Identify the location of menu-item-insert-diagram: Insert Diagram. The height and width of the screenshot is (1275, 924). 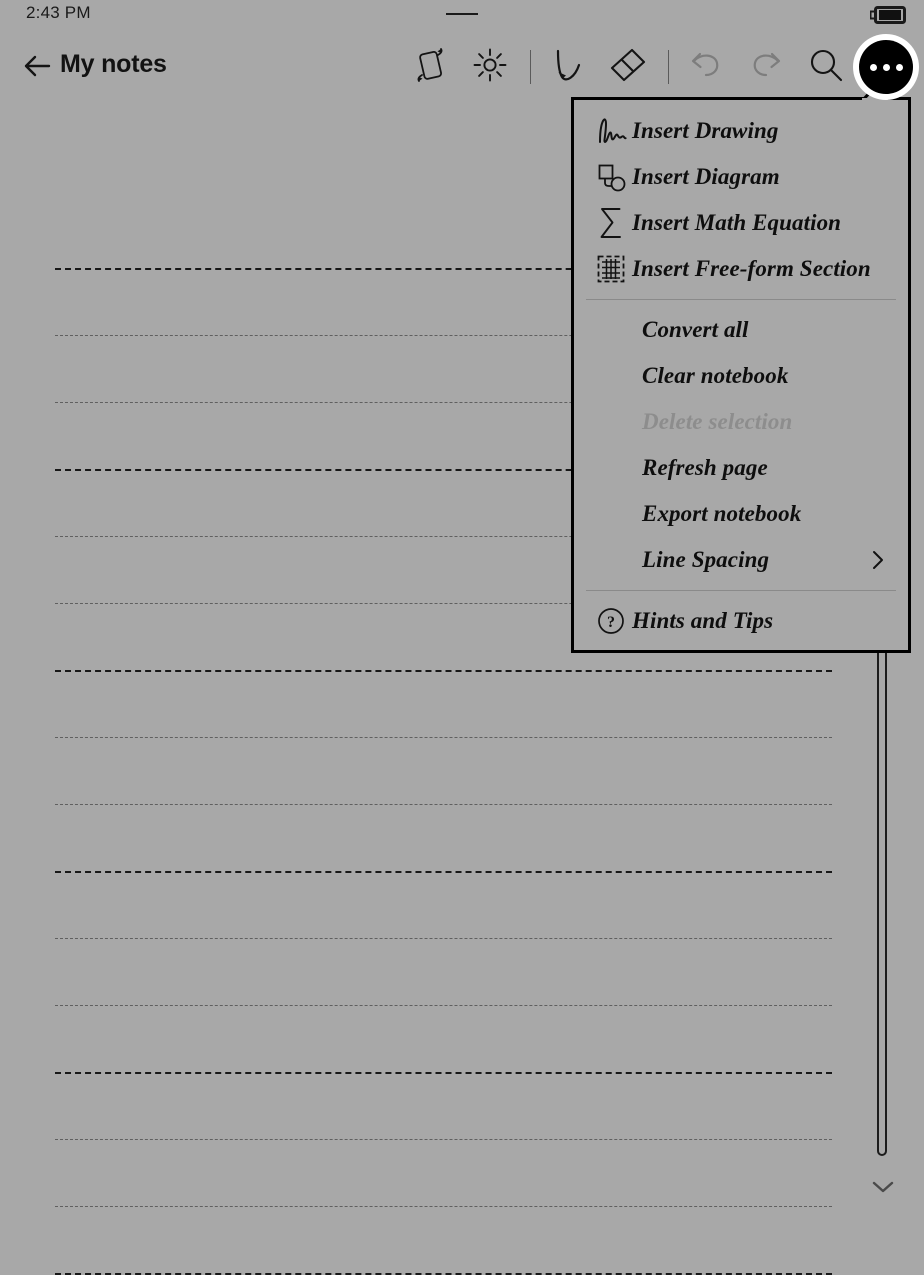
(741, 177).